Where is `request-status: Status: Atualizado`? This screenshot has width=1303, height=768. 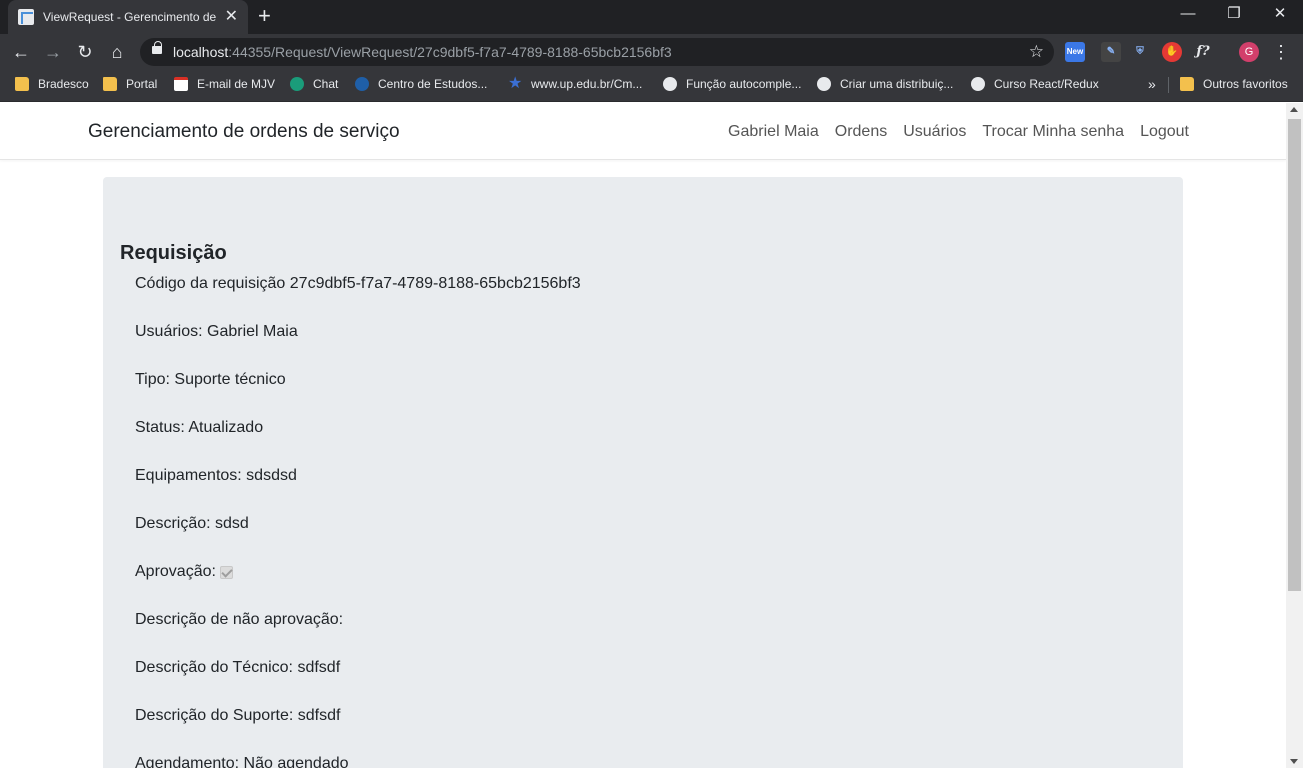 request-status: Status: Atualizado is located at coordinates (199, 427).